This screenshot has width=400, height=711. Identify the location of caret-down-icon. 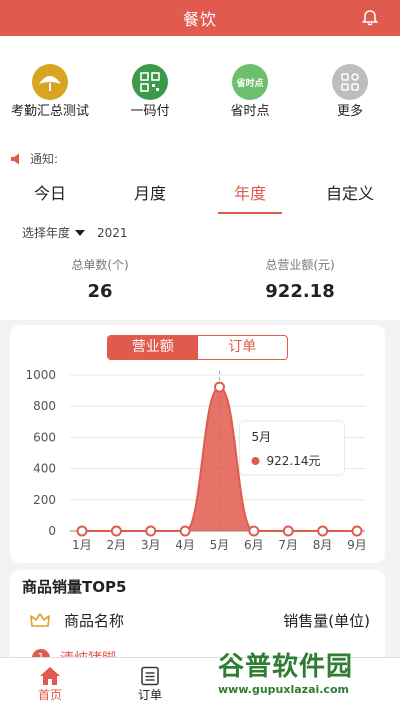
(80, 232).